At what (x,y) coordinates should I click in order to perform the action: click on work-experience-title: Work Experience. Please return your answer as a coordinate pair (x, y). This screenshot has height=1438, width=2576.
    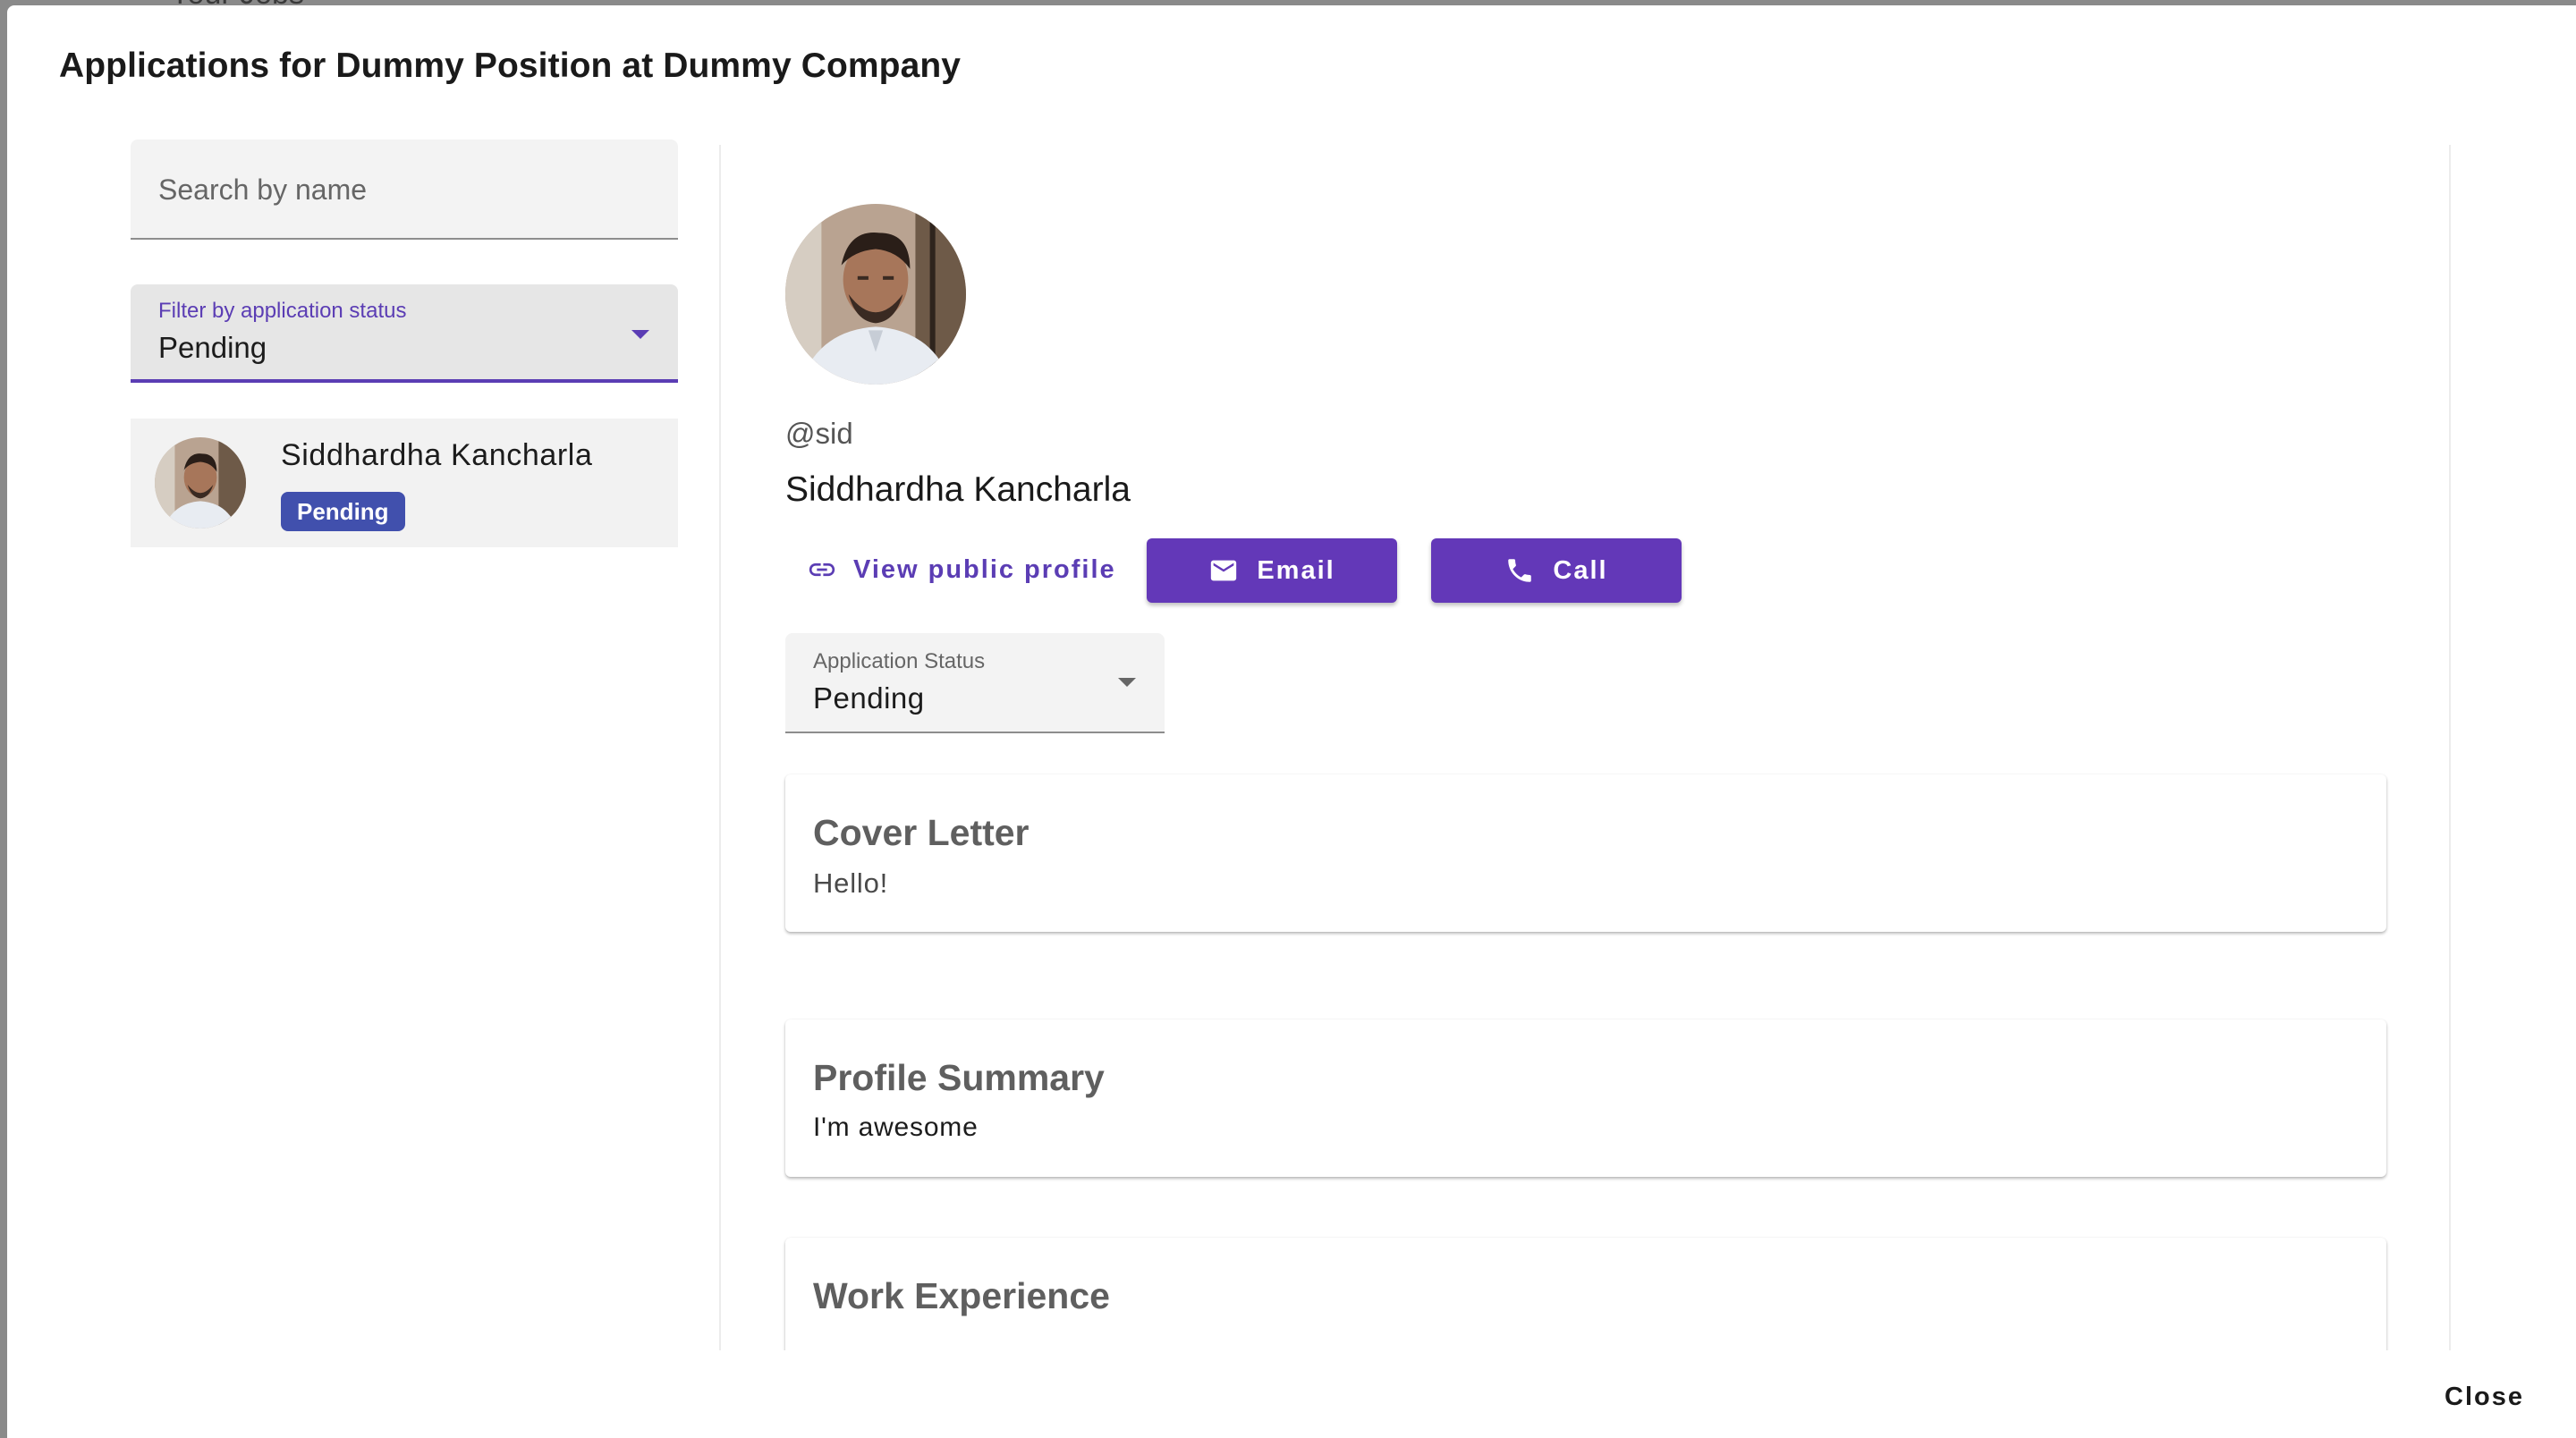
    Looking at the image, I should click on (961, 1295).